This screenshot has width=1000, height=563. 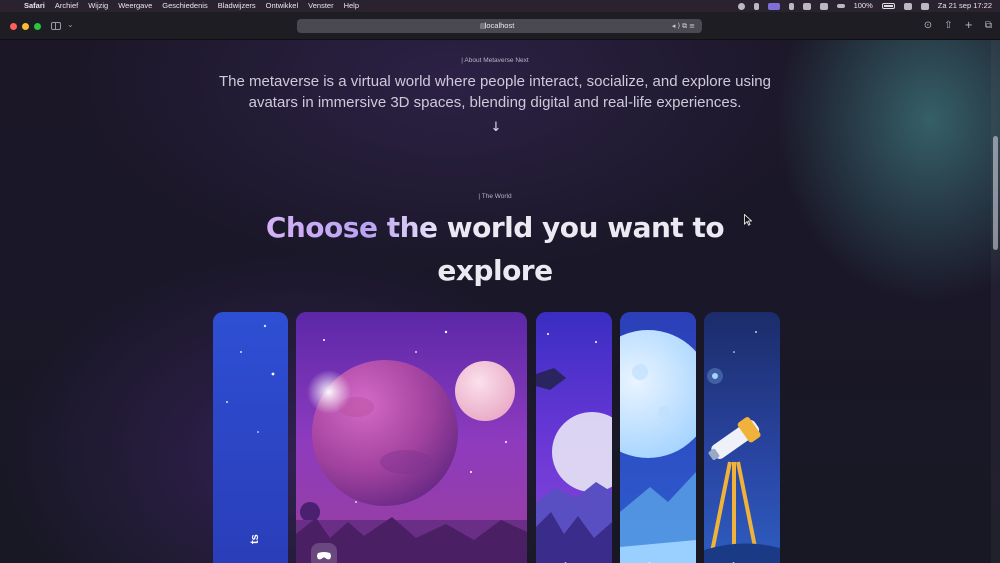 I want to click on world-card-featured, so click(x=411, y=437).